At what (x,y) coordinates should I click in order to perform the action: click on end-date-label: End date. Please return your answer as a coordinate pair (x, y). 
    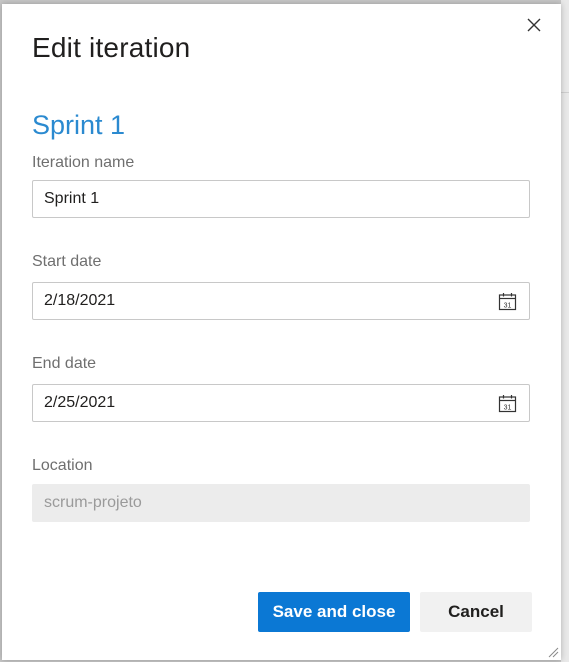
    Looking at the image, I should click on (64, 363).